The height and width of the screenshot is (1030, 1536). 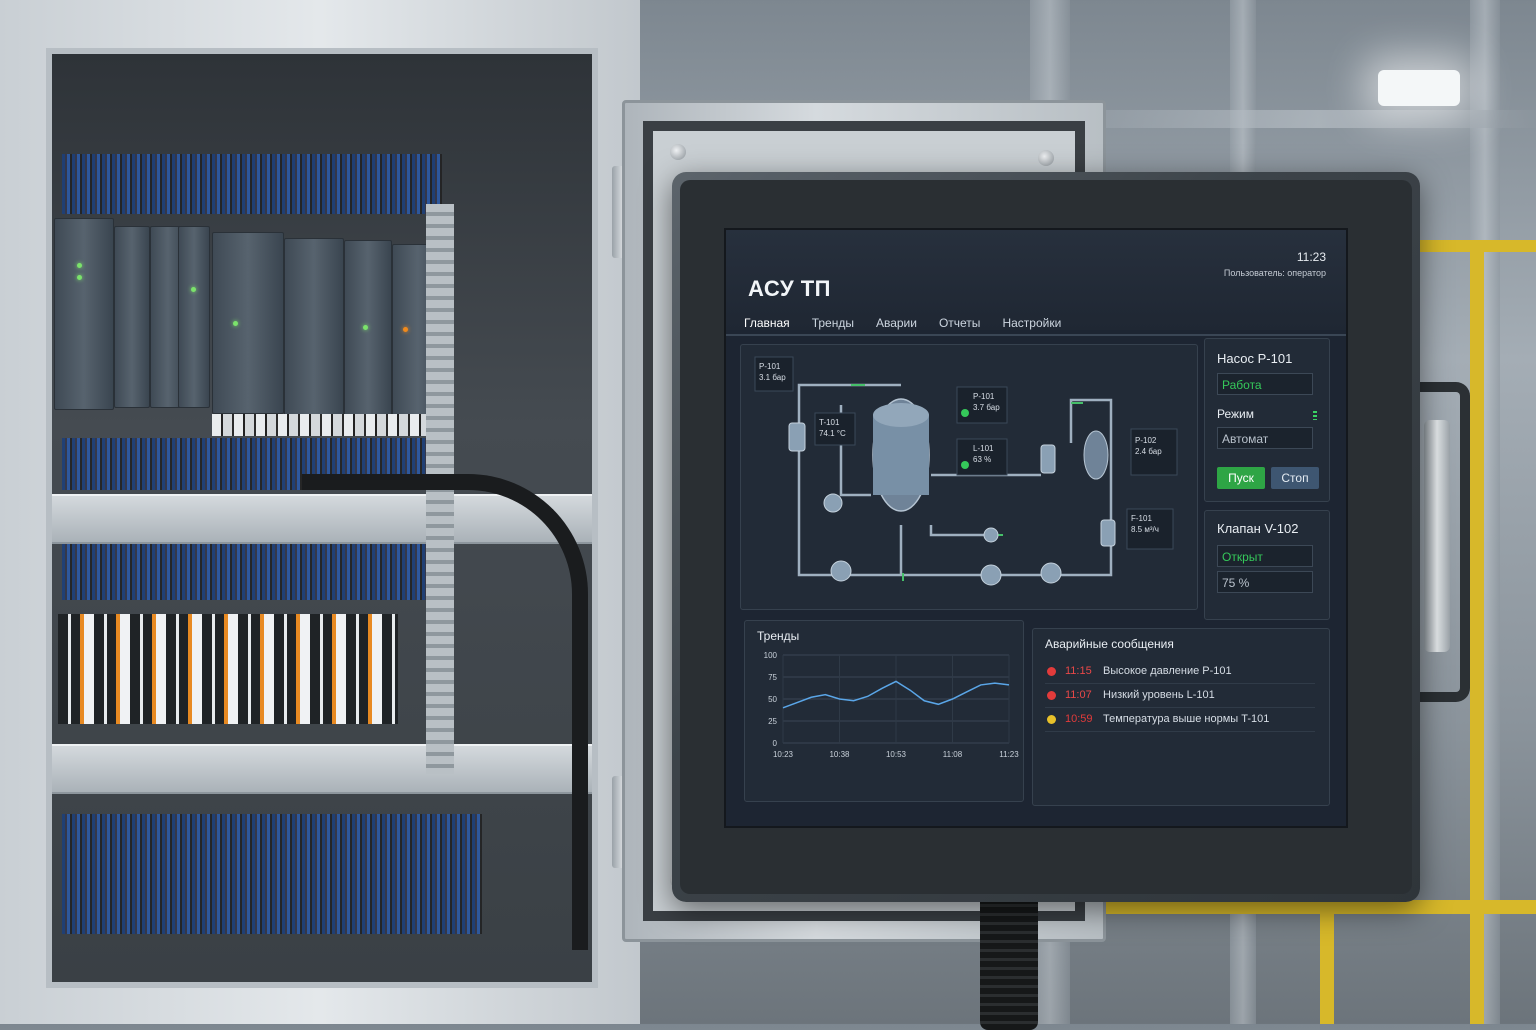 What do you see at coordinates (1148, 446) in the screenshot?
I see `sensor-label: Р-102 2.4 бар` at bounding box center [1148, 446].